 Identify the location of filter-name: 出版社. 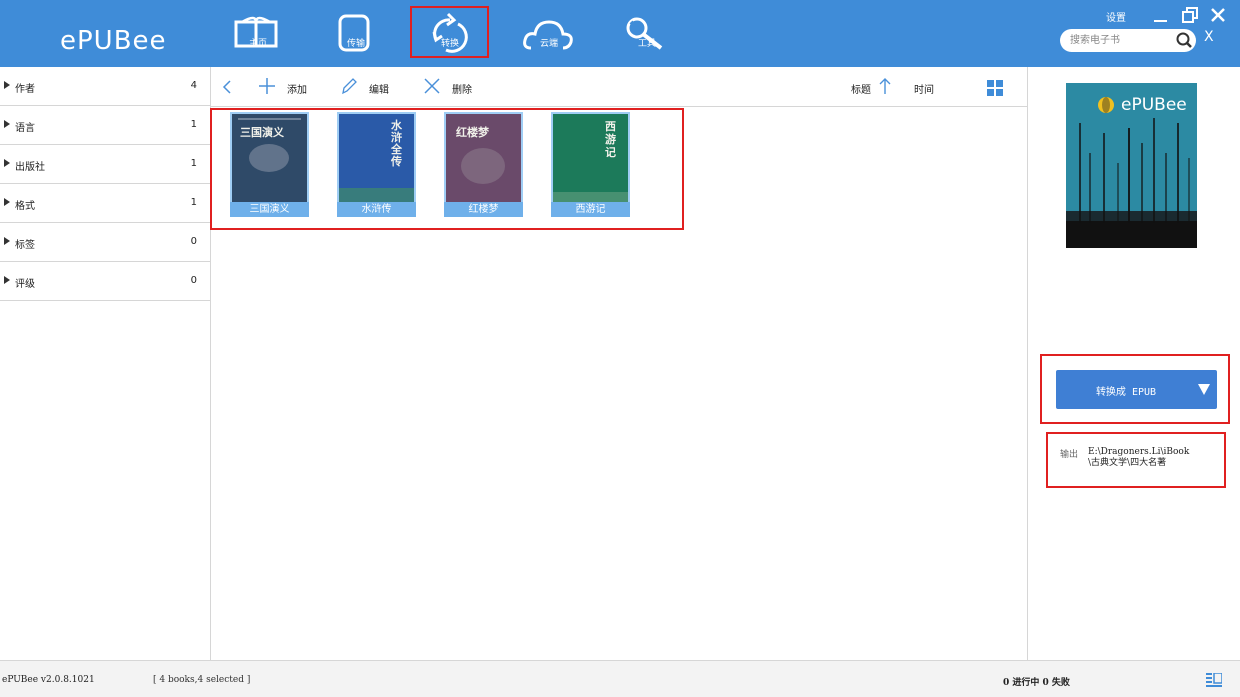
(30, 167).